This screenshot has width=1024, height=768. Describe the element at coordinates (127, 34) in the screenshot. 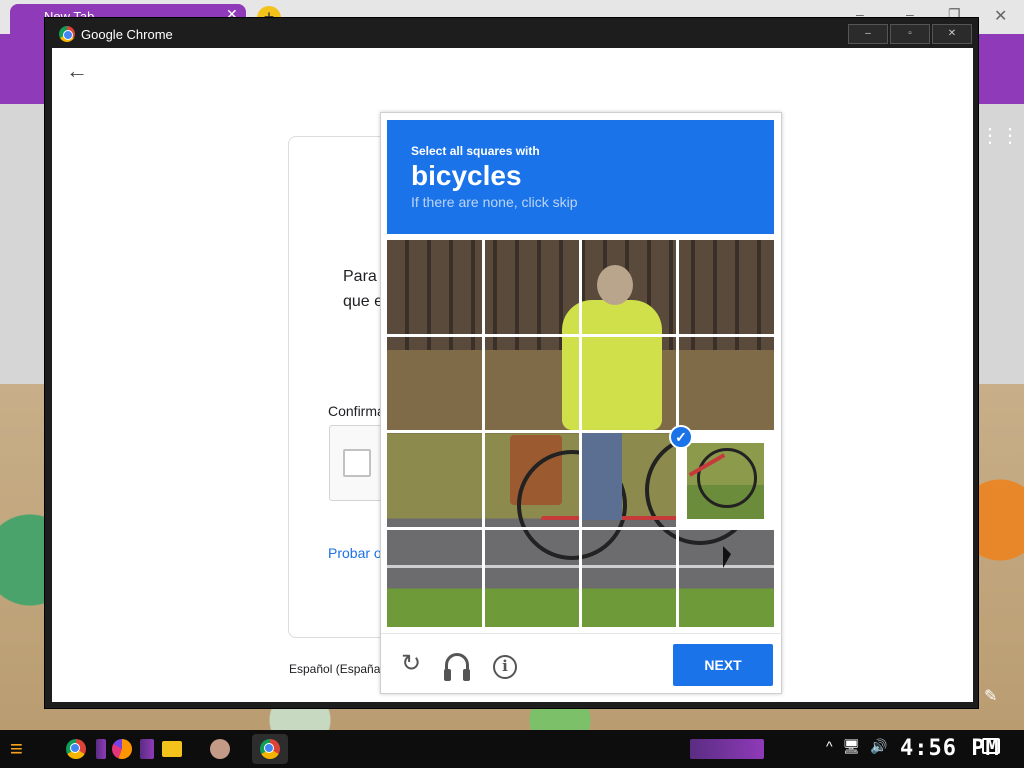

I see `window-title: Google Chrome` at that location.